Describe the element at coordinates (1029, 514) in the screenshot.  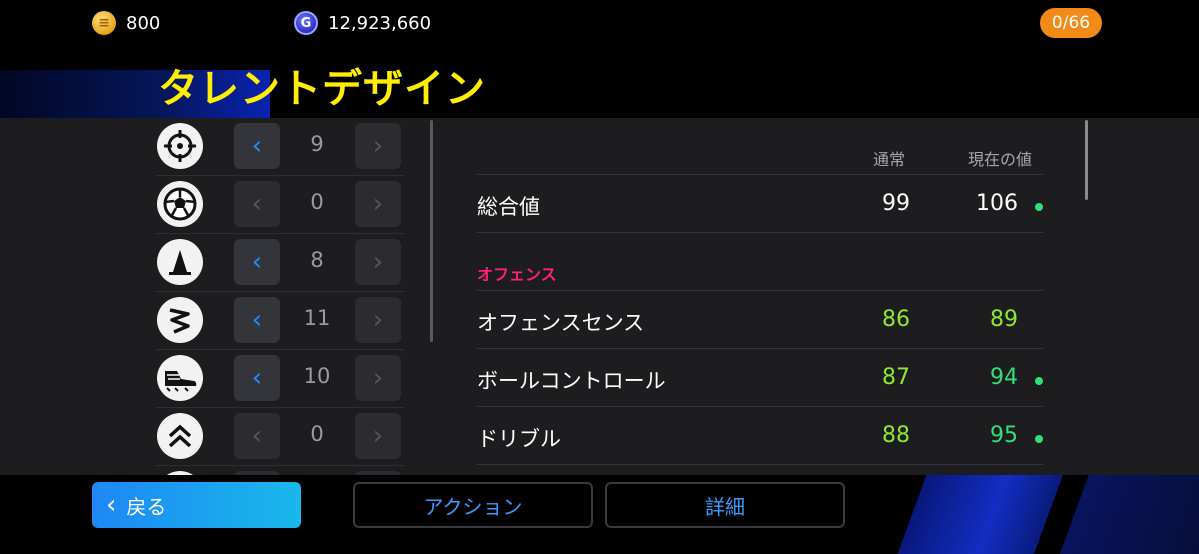
I see `decorative-banner-bottom` at that location.